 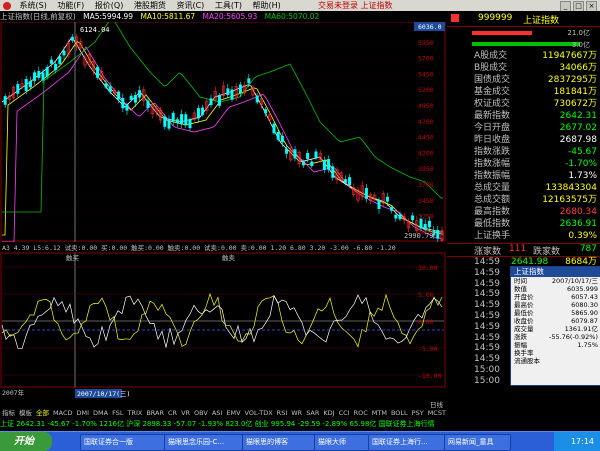 I want to click on taskbar-item: 猫眼大师, so click(x=341, y=442).